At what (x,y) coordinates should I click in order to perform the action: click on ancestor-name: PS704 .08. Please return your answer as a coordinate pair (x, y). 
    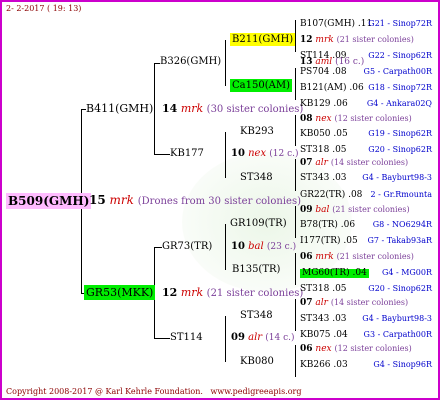
    Looking at the image, I should click on (323, 72).